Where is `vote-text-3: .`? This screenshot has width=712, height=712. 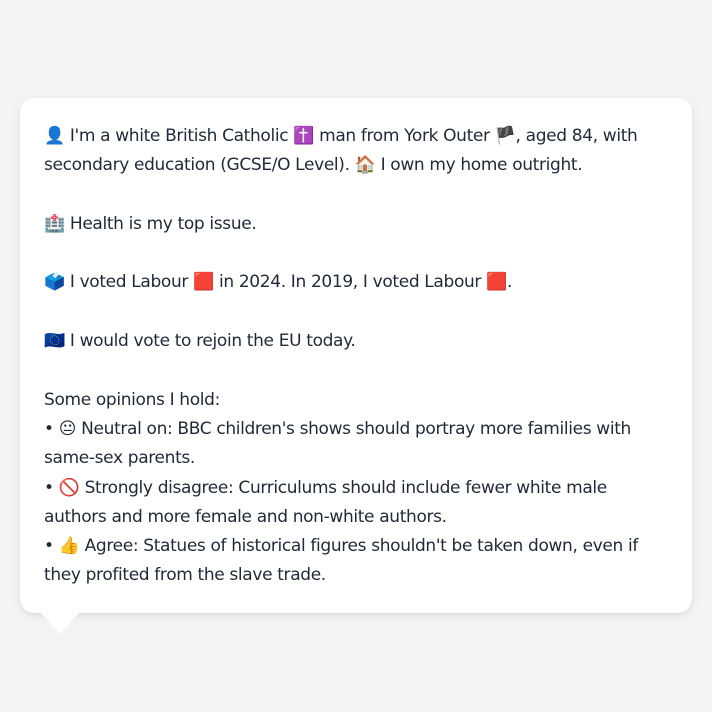 vote-text-3: . is located at coordinates (509, 282).